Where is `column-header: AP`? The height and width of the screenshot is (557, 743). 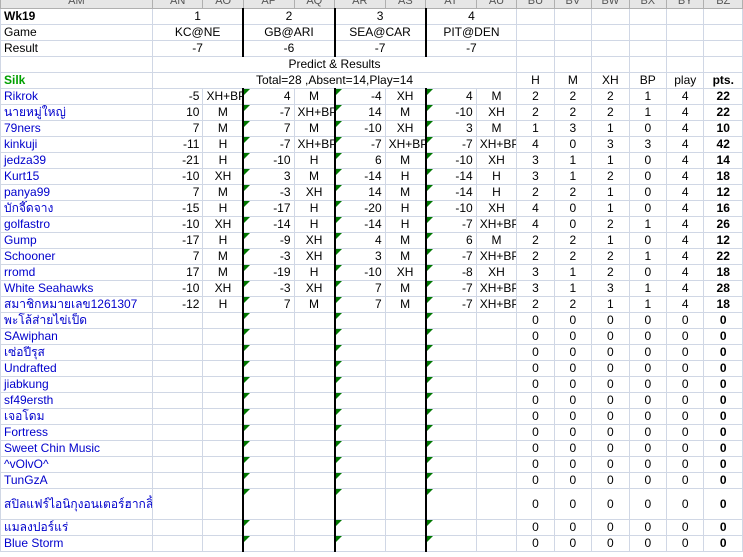 column-header: AP is located at coordinates (268, 4).